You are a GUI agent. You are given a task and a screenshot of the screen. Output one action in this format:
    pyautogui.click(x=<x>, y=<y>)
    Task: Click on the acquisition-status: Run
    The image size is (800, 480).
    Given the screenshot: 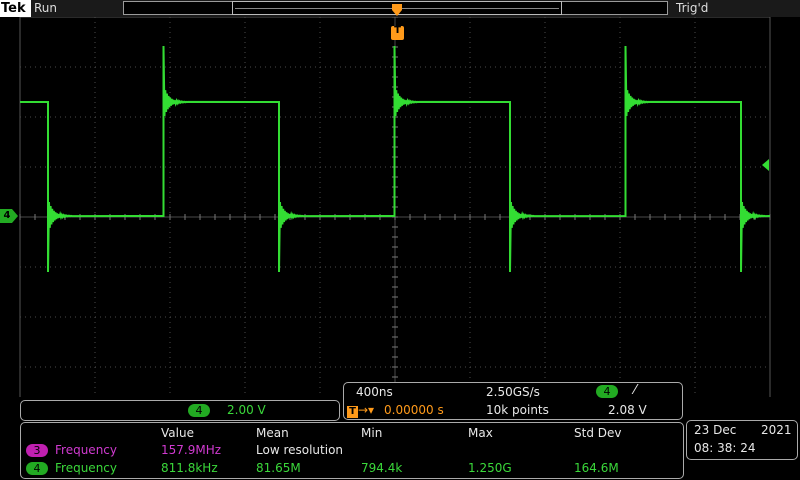 What is the action you would take?
    pyautogui.click(x=46, y=8)
    